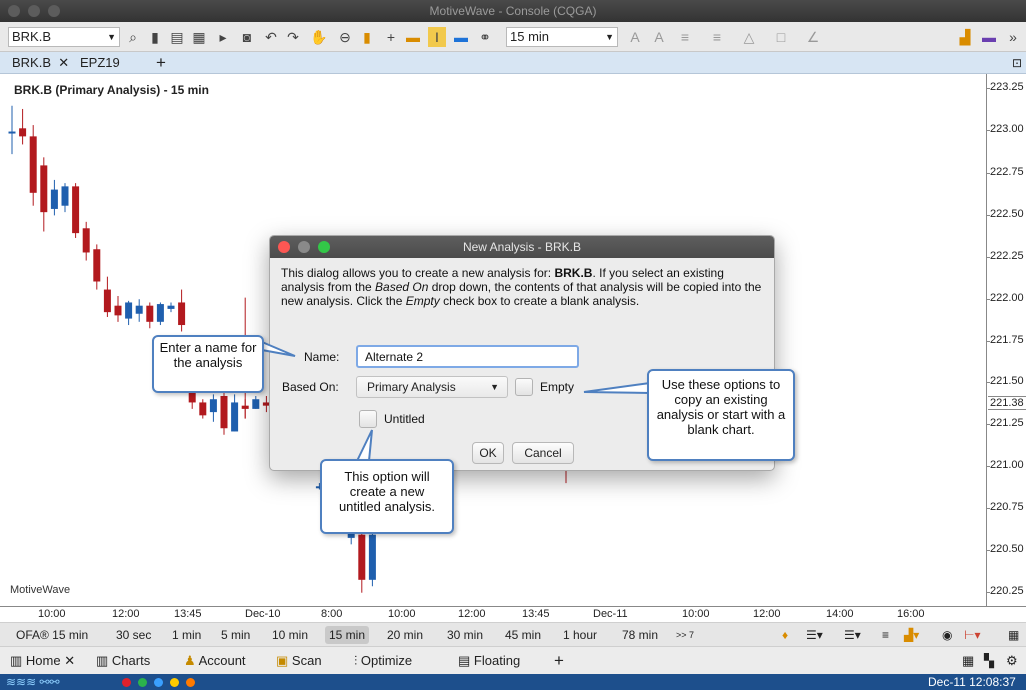  I want to click on gear-icon: ⚙, so click(1012, 661).